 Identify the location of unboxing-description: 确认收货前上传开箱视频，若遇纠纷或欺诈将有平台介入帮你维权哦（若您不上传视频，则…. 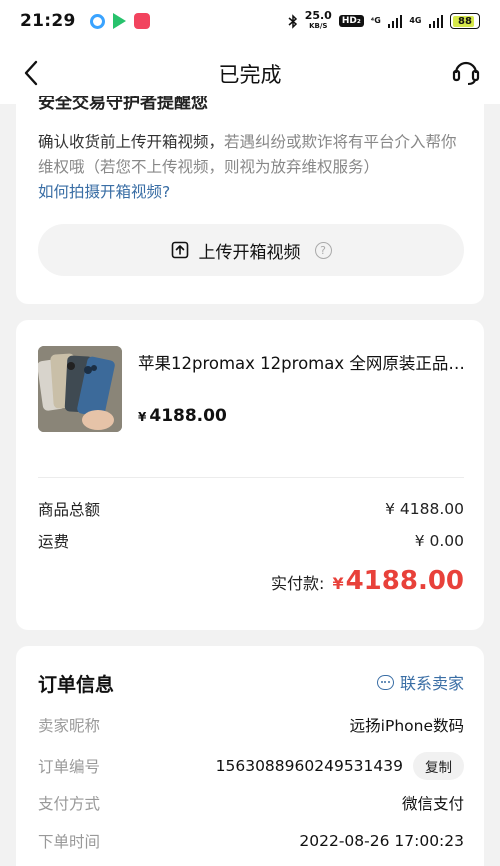
(253, 155).